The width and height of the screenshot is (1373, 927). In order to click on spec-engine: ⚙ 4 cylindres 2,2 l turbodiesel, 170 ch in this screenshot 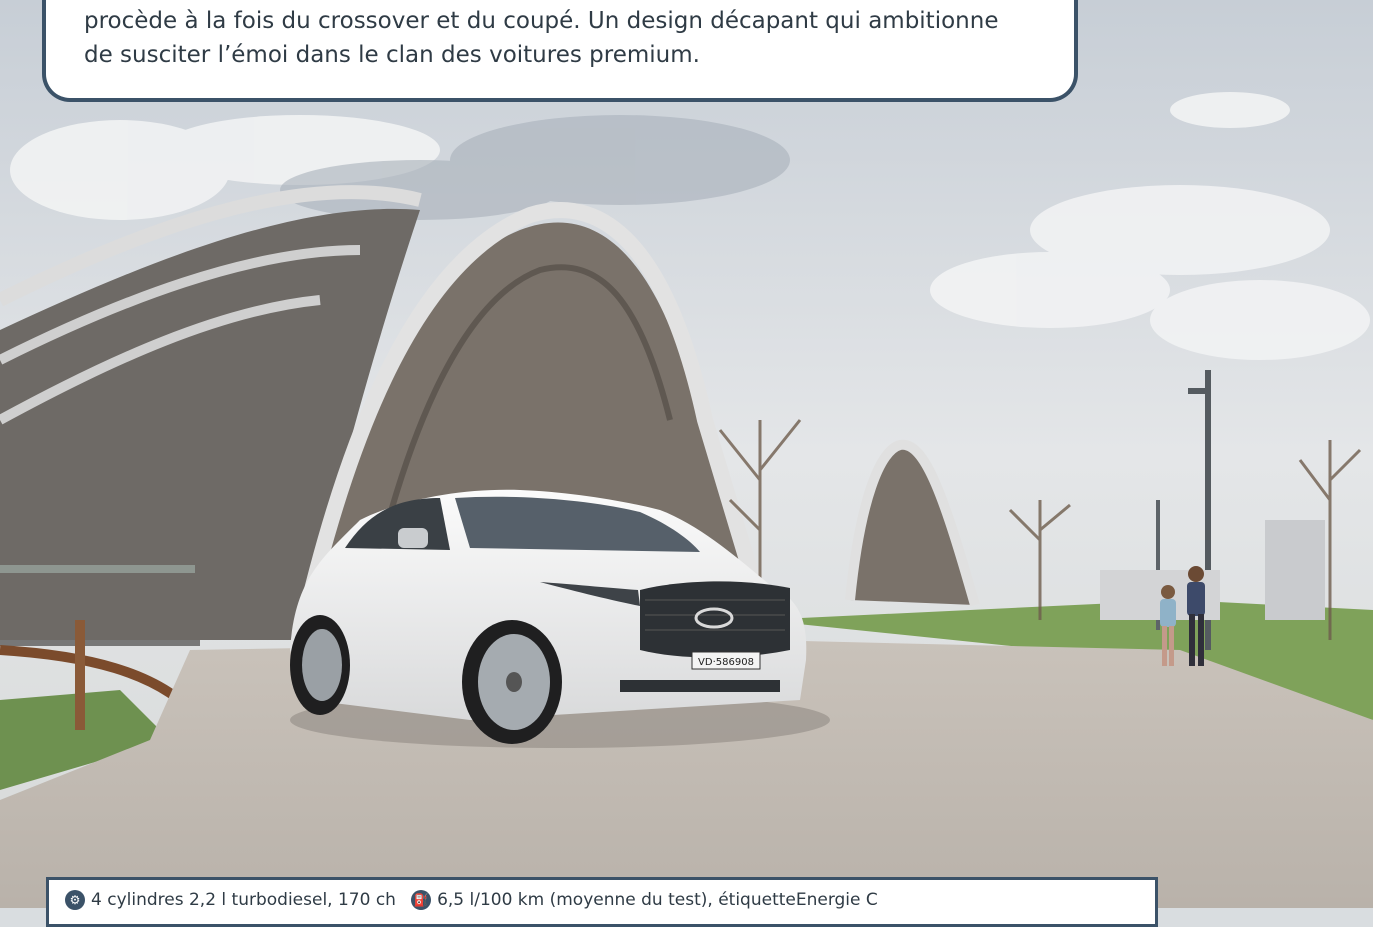, I will do `click(230, 900)`.